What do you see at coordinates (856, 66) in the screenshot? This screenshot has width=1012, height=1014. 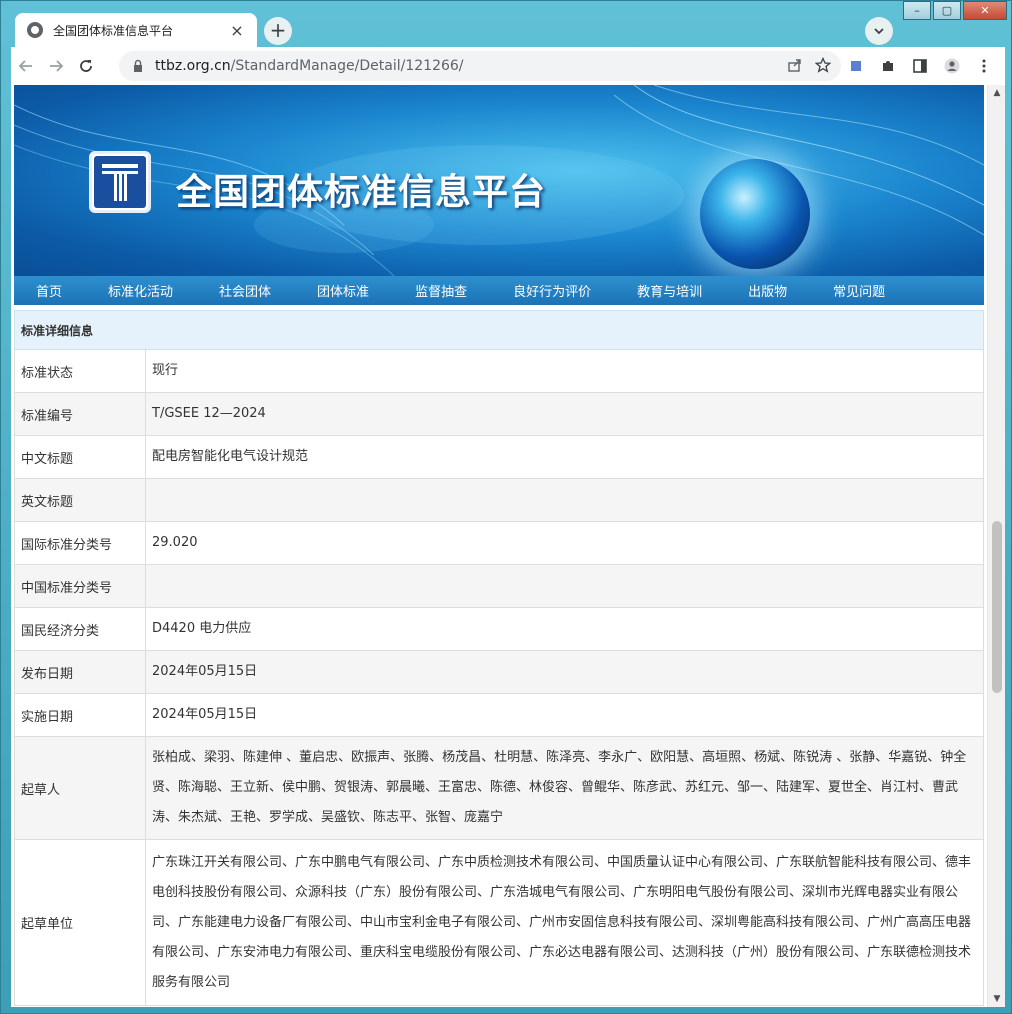 I see `extension-icon` at bounding box center [856, 66].